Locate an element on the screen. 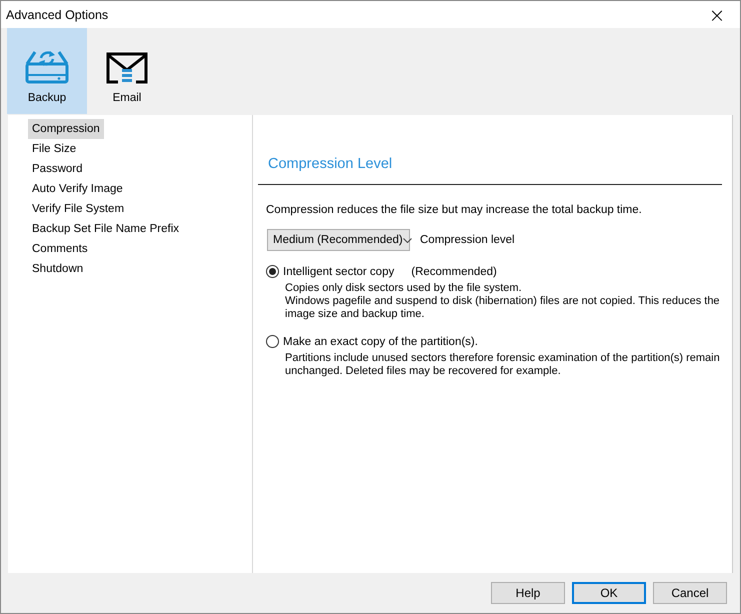 This screenshot has width=741, height=614. sidebar-item: Verify File System is located at coordinates (78, 209).